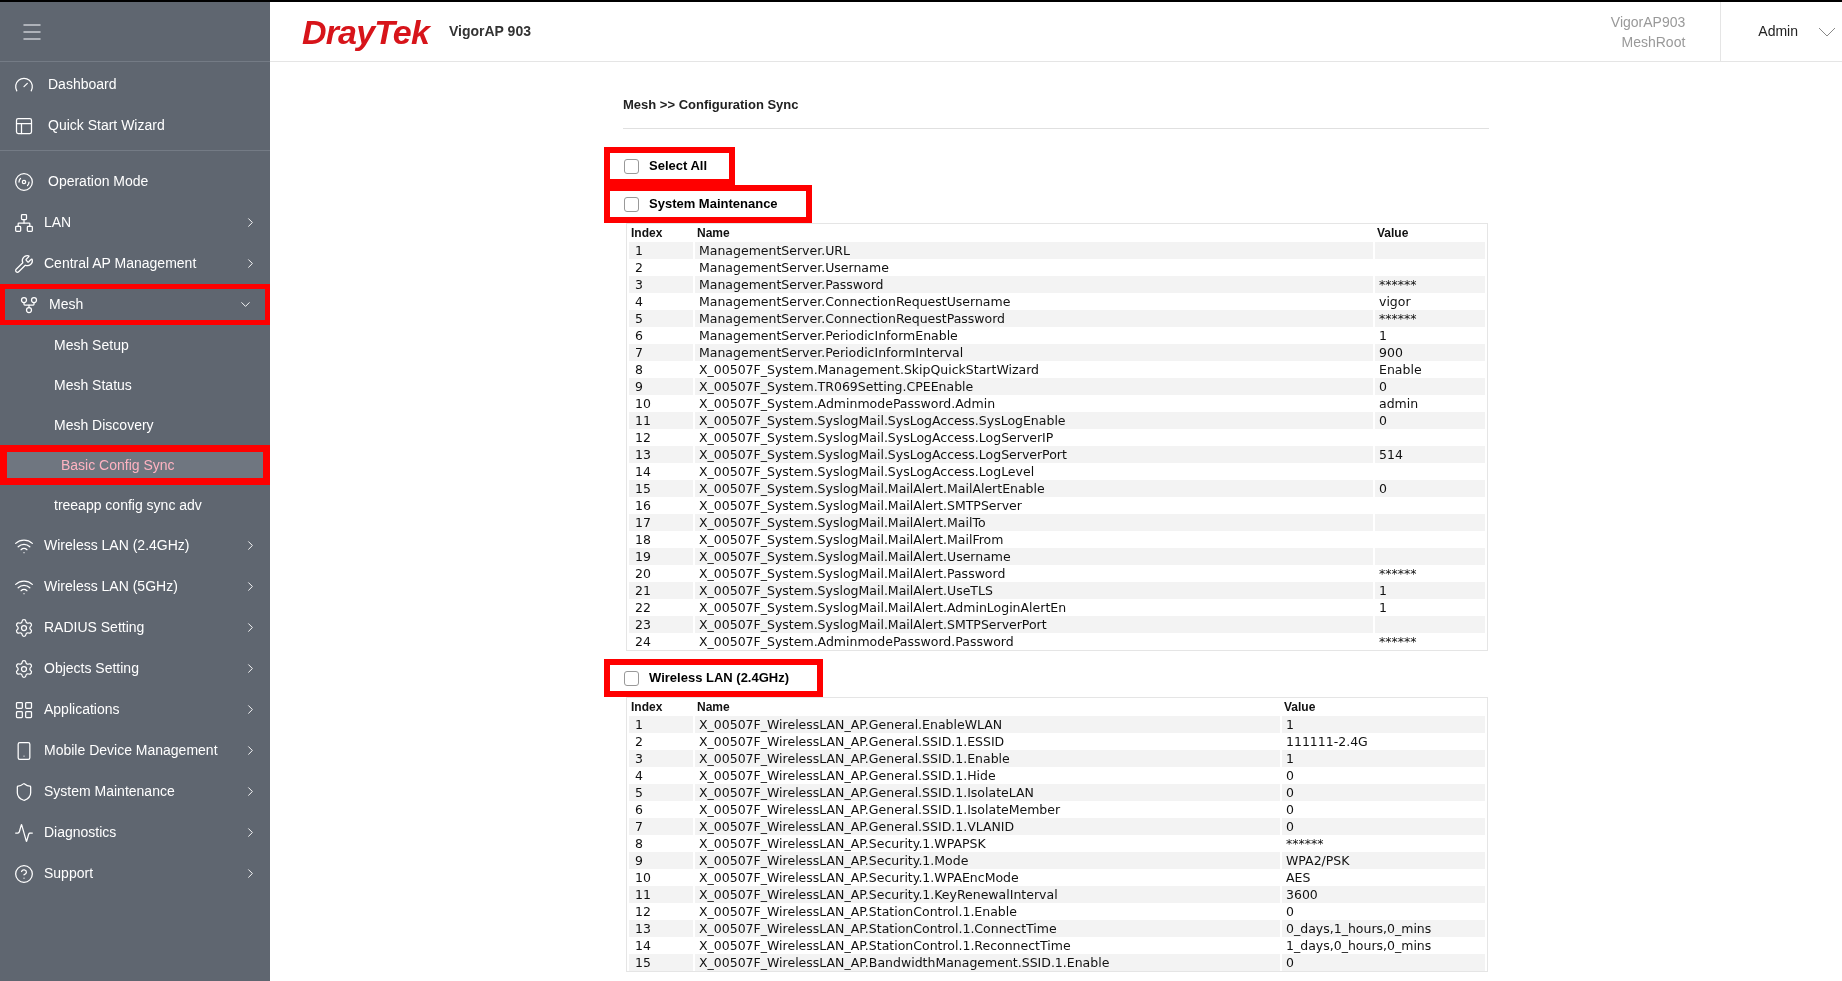 This screenshot has width=1842, height=981. I want to click on disc-icon, so click(24, 181).